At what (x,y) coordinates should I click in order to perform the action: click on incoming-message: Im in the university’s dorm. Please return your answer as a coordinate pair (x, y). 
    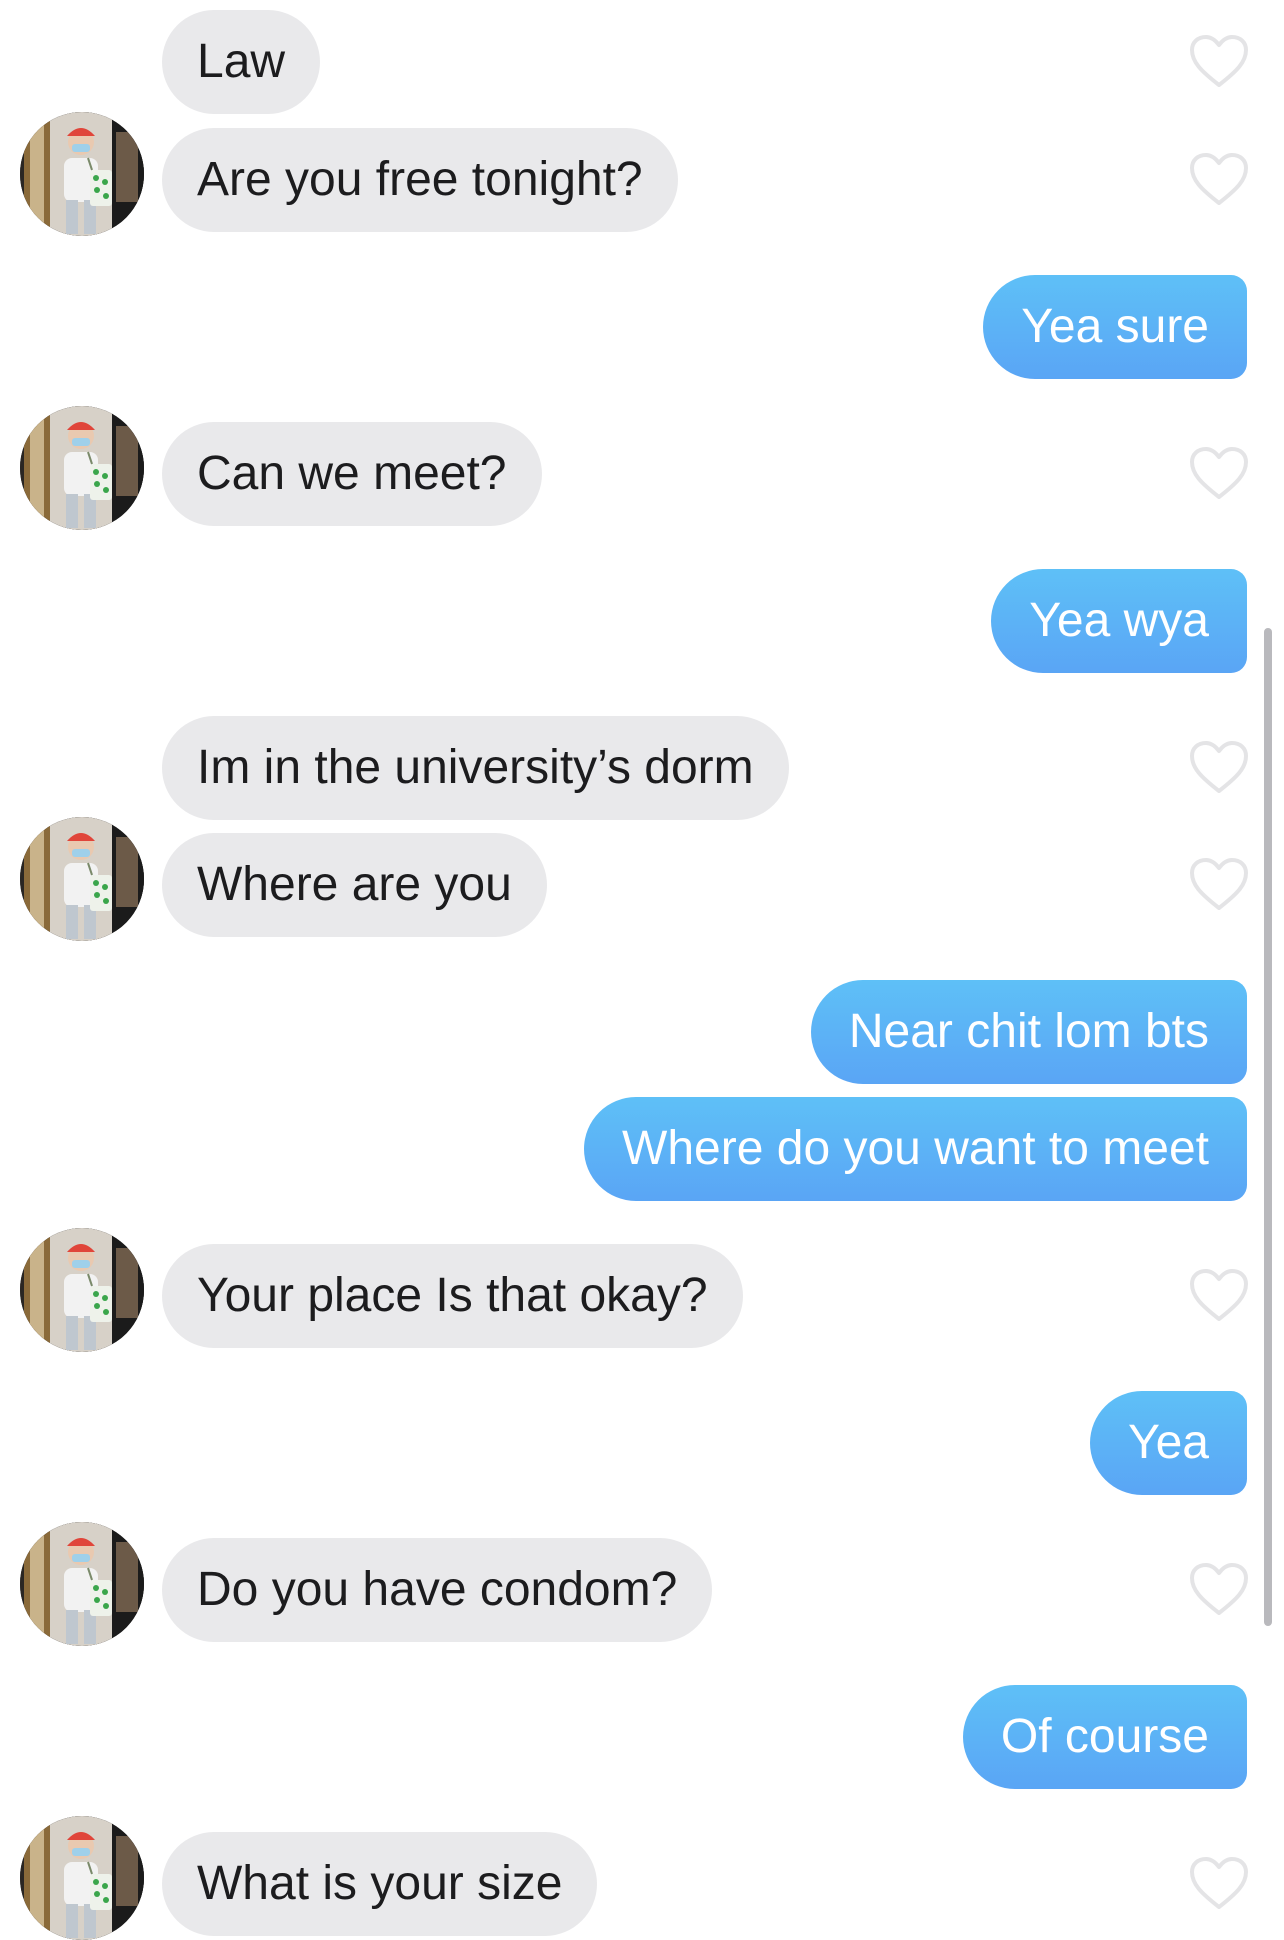
    Looking at the image, I should click on (642, 768).